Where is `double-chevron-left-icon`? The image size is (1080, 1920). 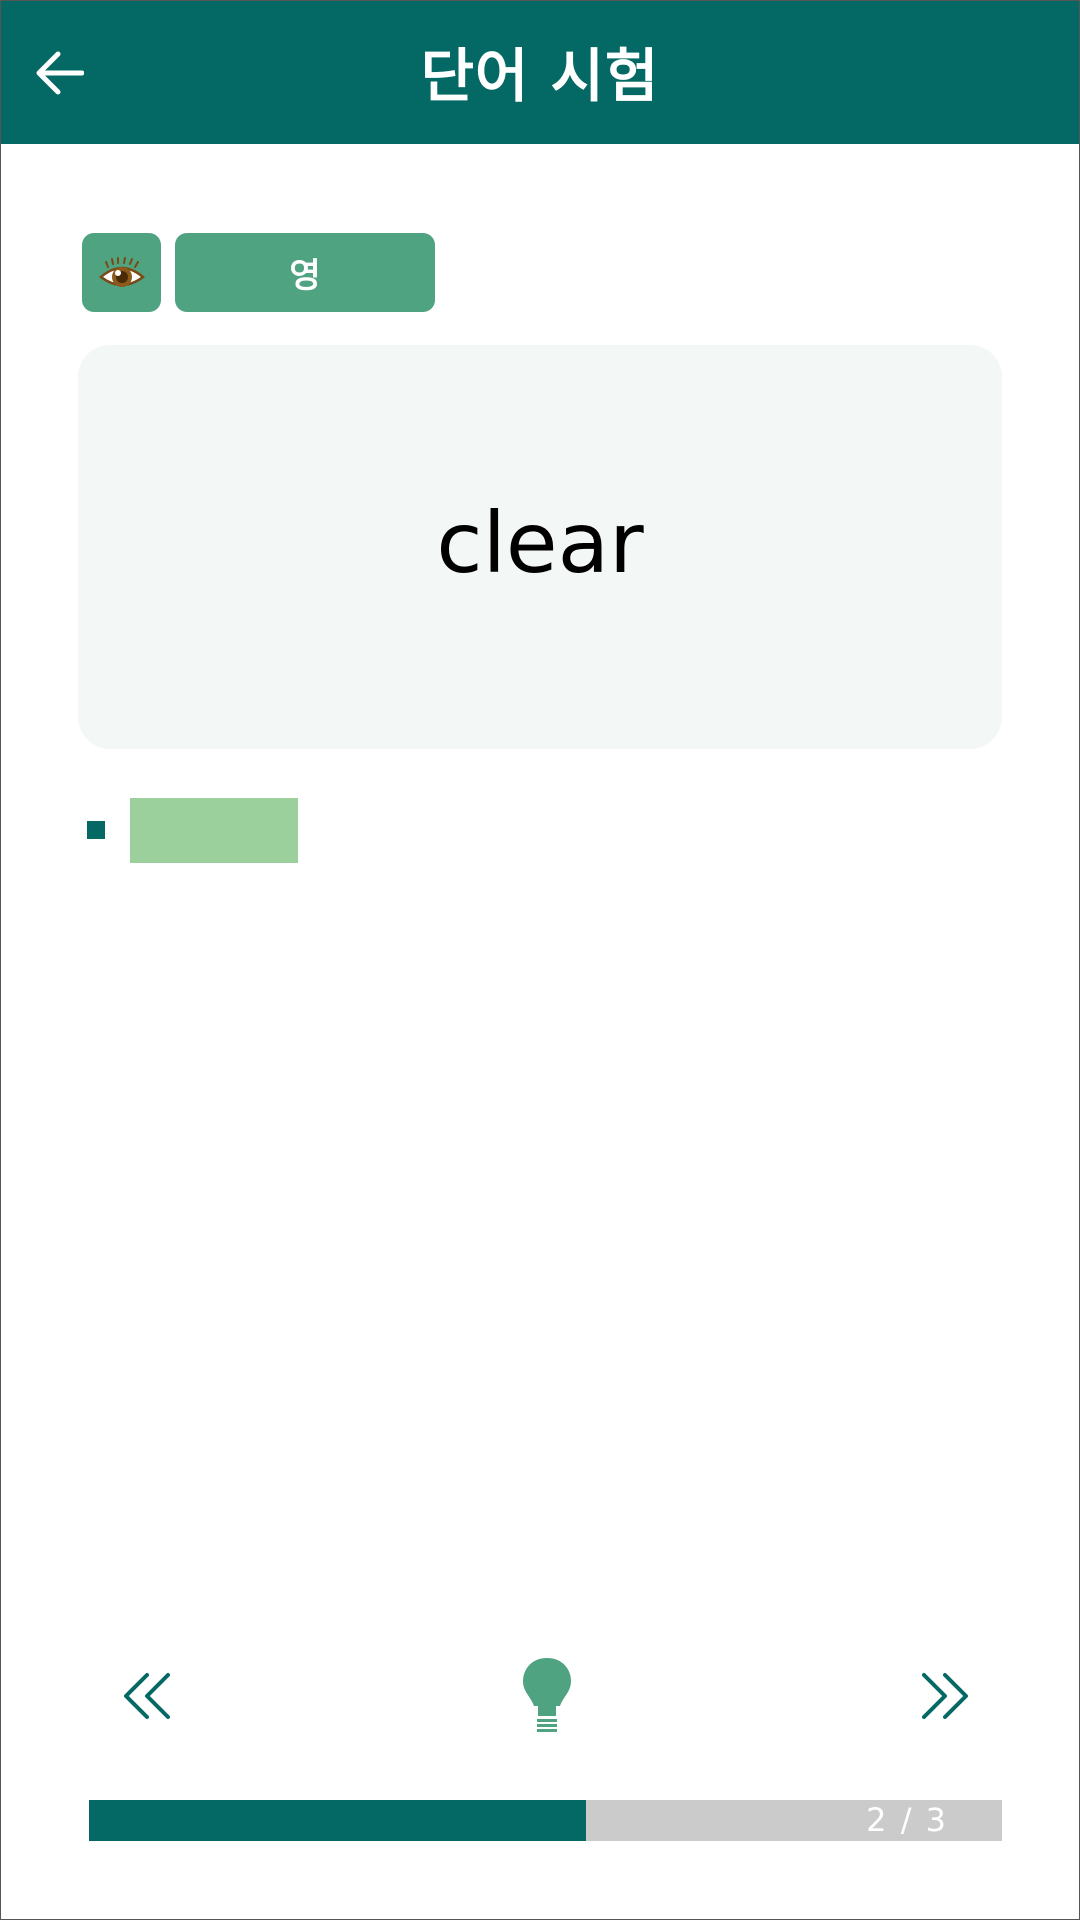 double-chevron-left-icon is located at coordinates (147, 1696).